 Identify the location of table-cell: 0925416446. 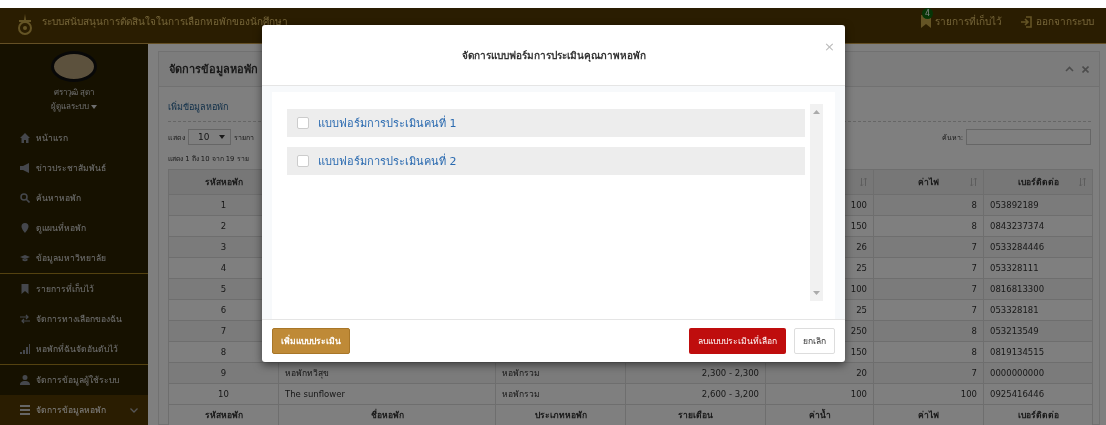
(1017, 394).